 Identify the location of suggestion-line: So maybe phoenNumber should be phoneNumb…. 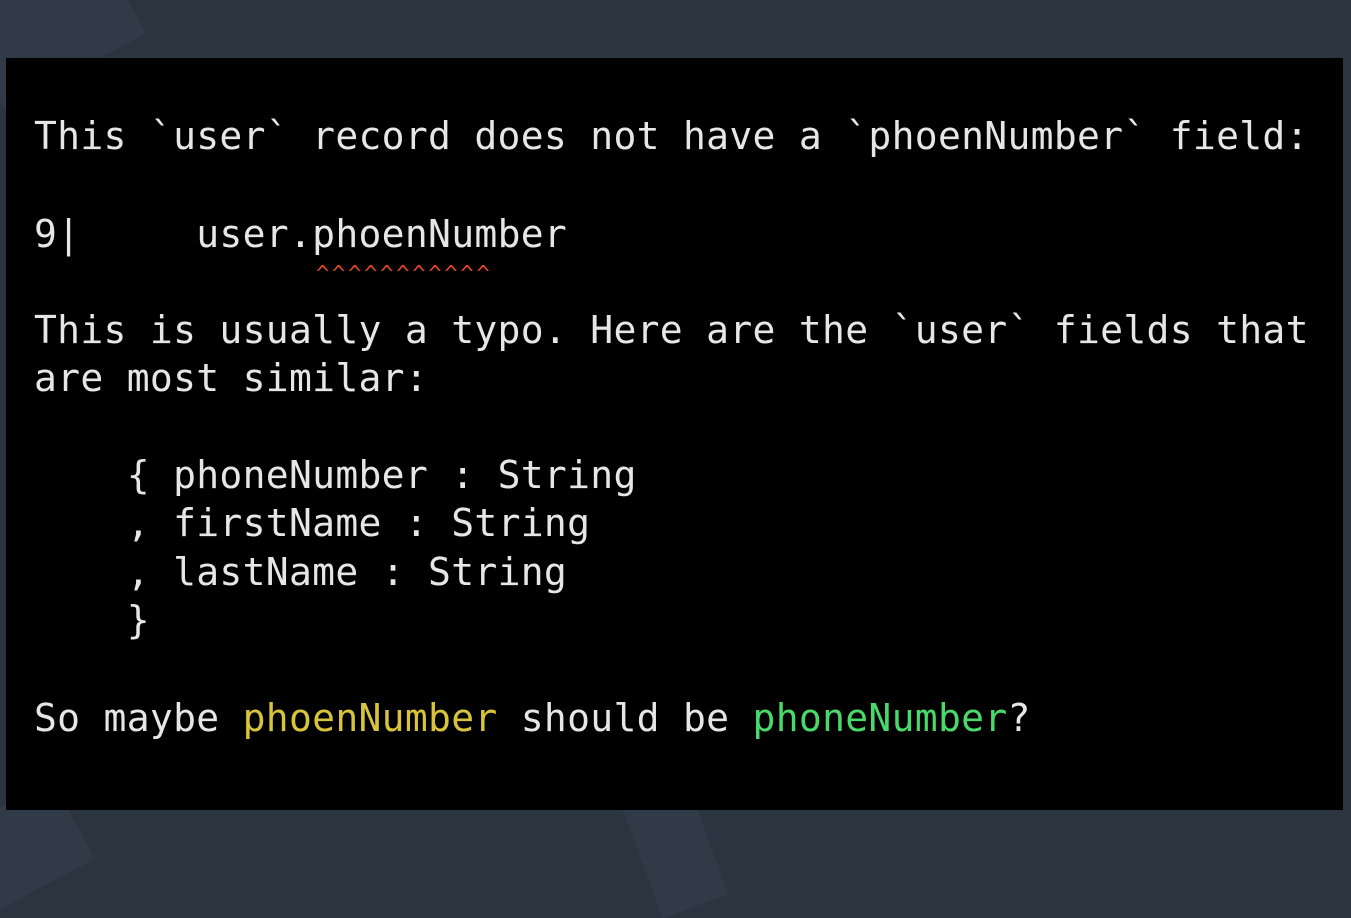
(532, 718).